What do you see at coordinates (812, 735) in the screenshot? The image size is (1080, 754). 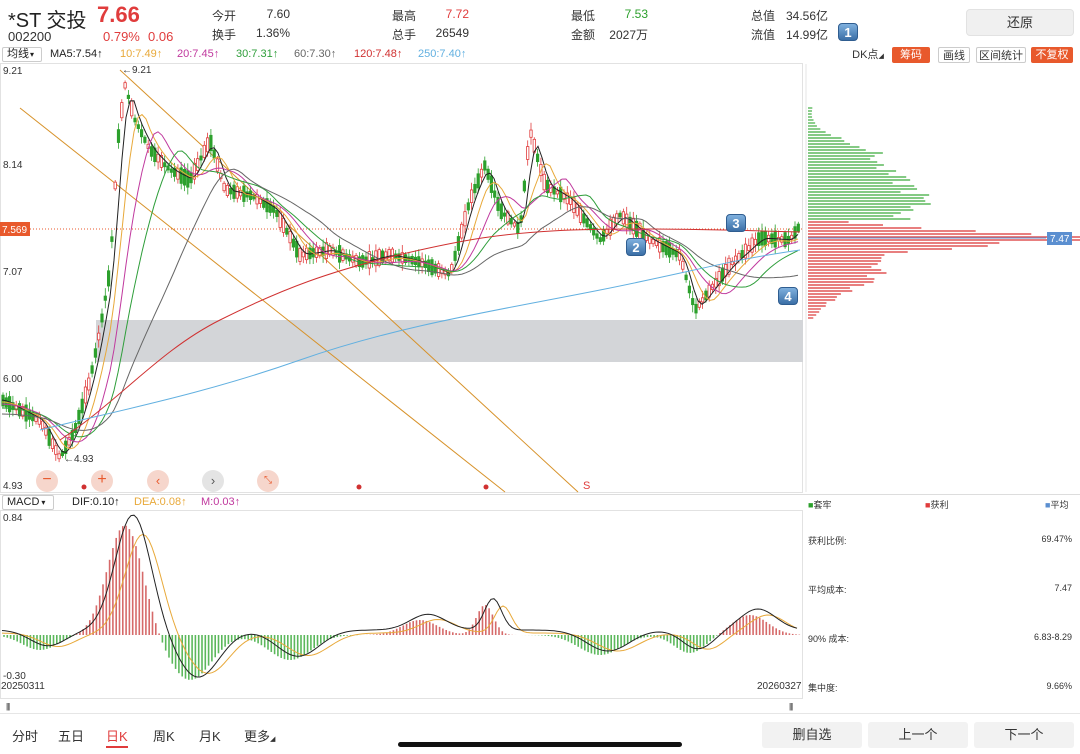 I see `remove-watchlist-button: 删自选` at bounding box center [812, 735].